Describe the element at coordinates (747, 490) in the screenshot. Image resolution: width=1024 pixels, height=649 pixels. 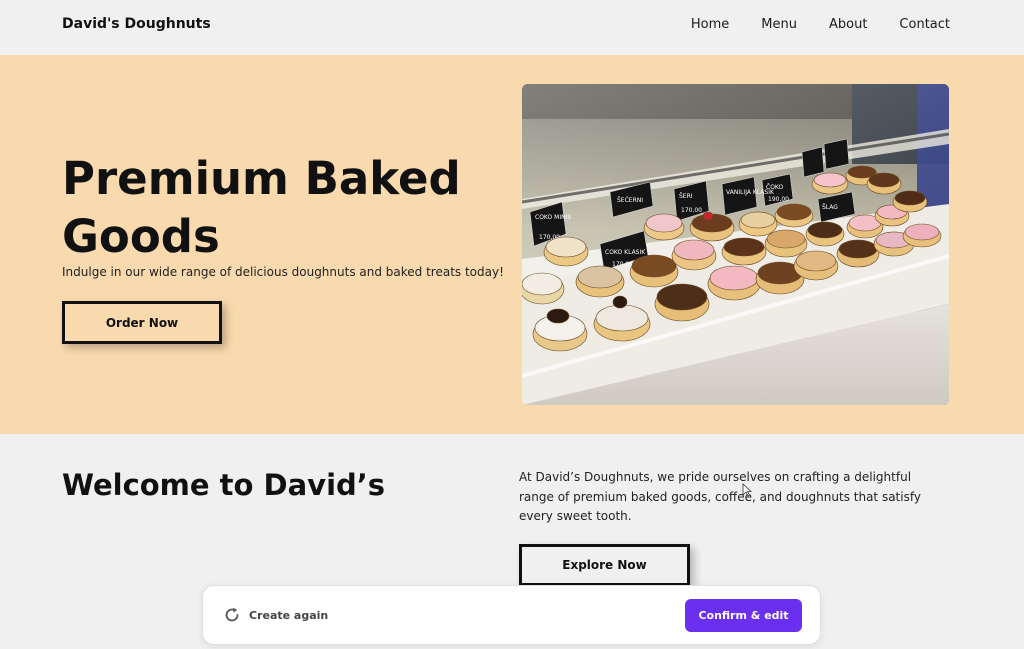
I see `mouse-cursor-icon` at that location.